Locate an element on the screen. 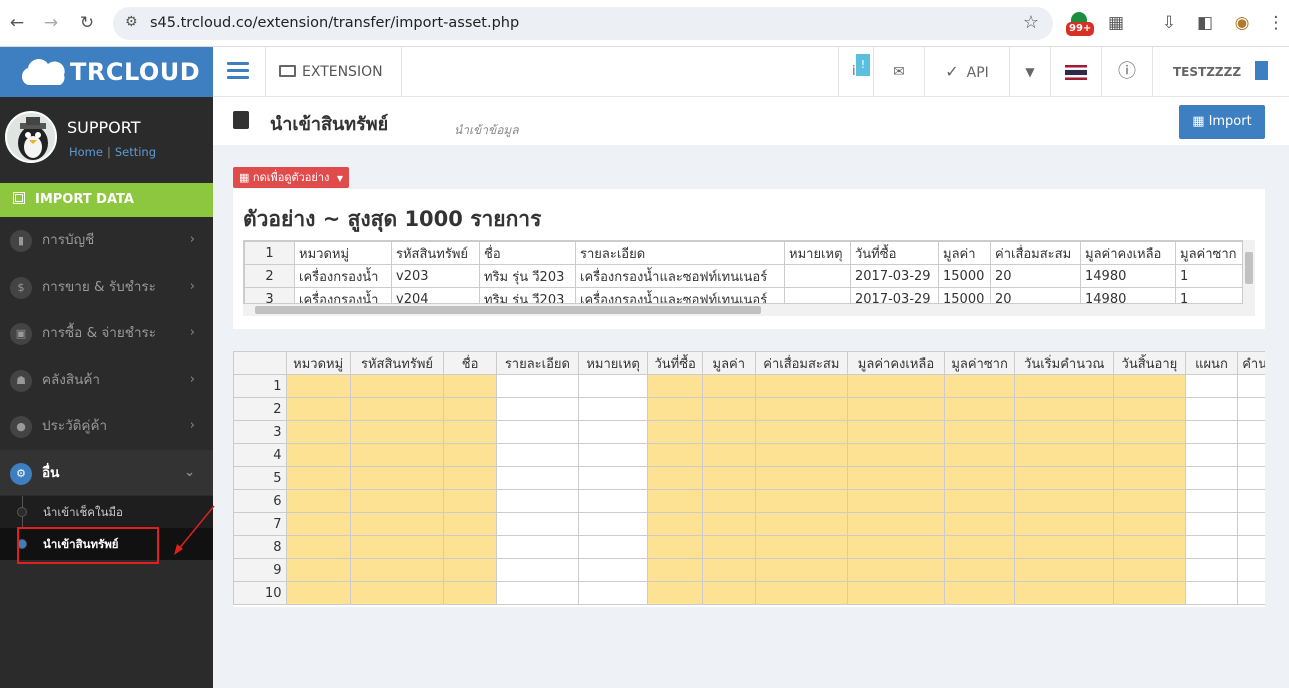 The image size is (1289, 688). language-flag-button is located at coordinates (1076, 72).